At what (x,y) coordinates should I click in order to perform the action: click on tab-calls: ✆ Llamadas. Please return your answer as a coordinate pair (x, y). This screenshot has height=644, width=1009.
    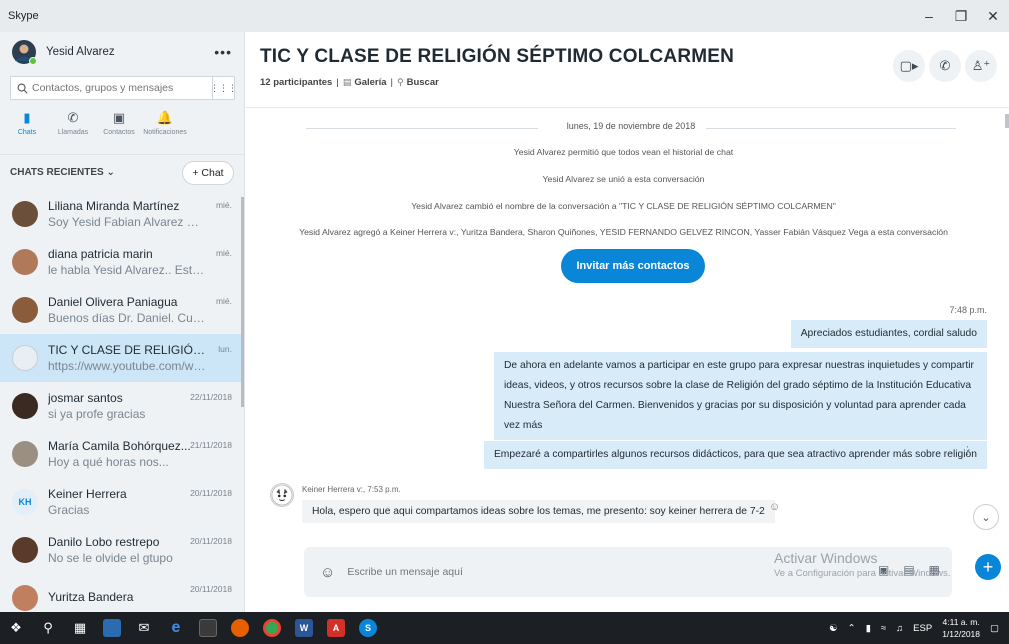
    Looking at the image, I should click on (73, 128).